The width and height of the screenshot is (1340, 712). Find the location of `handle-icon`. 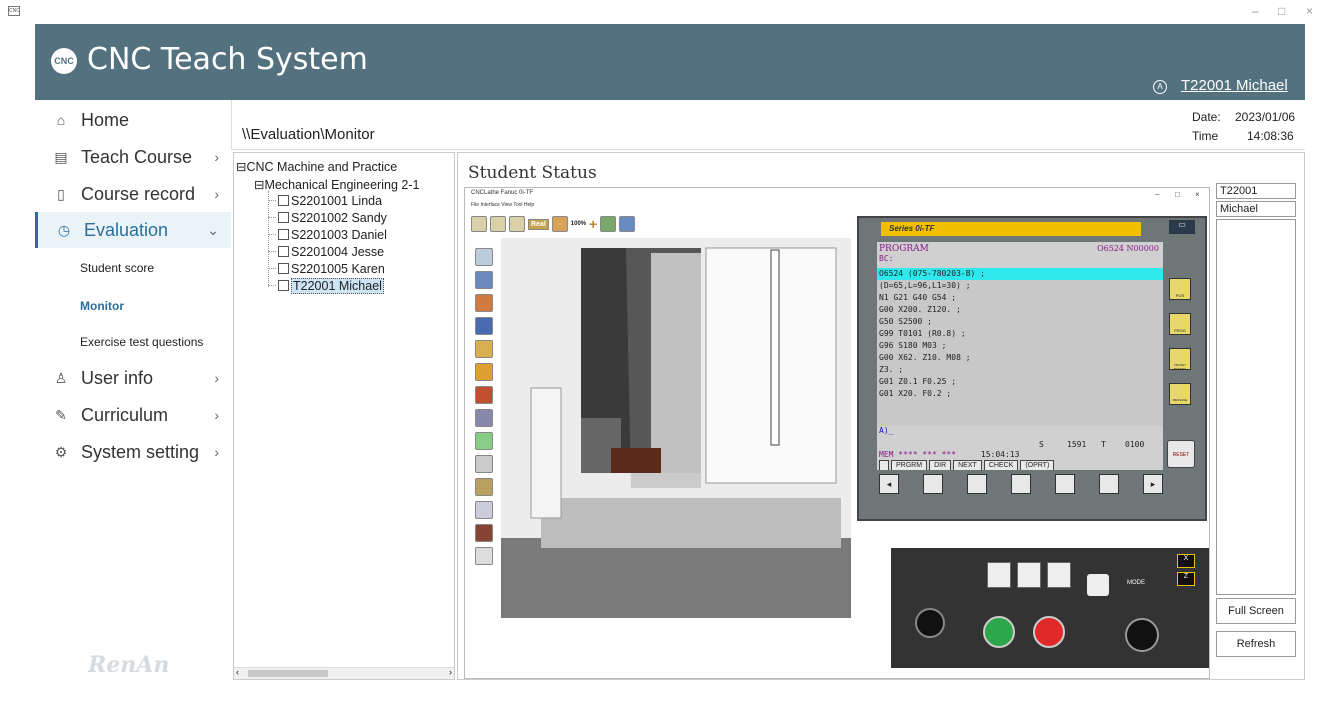

handle-icon is located at coordinates (1098, 585).